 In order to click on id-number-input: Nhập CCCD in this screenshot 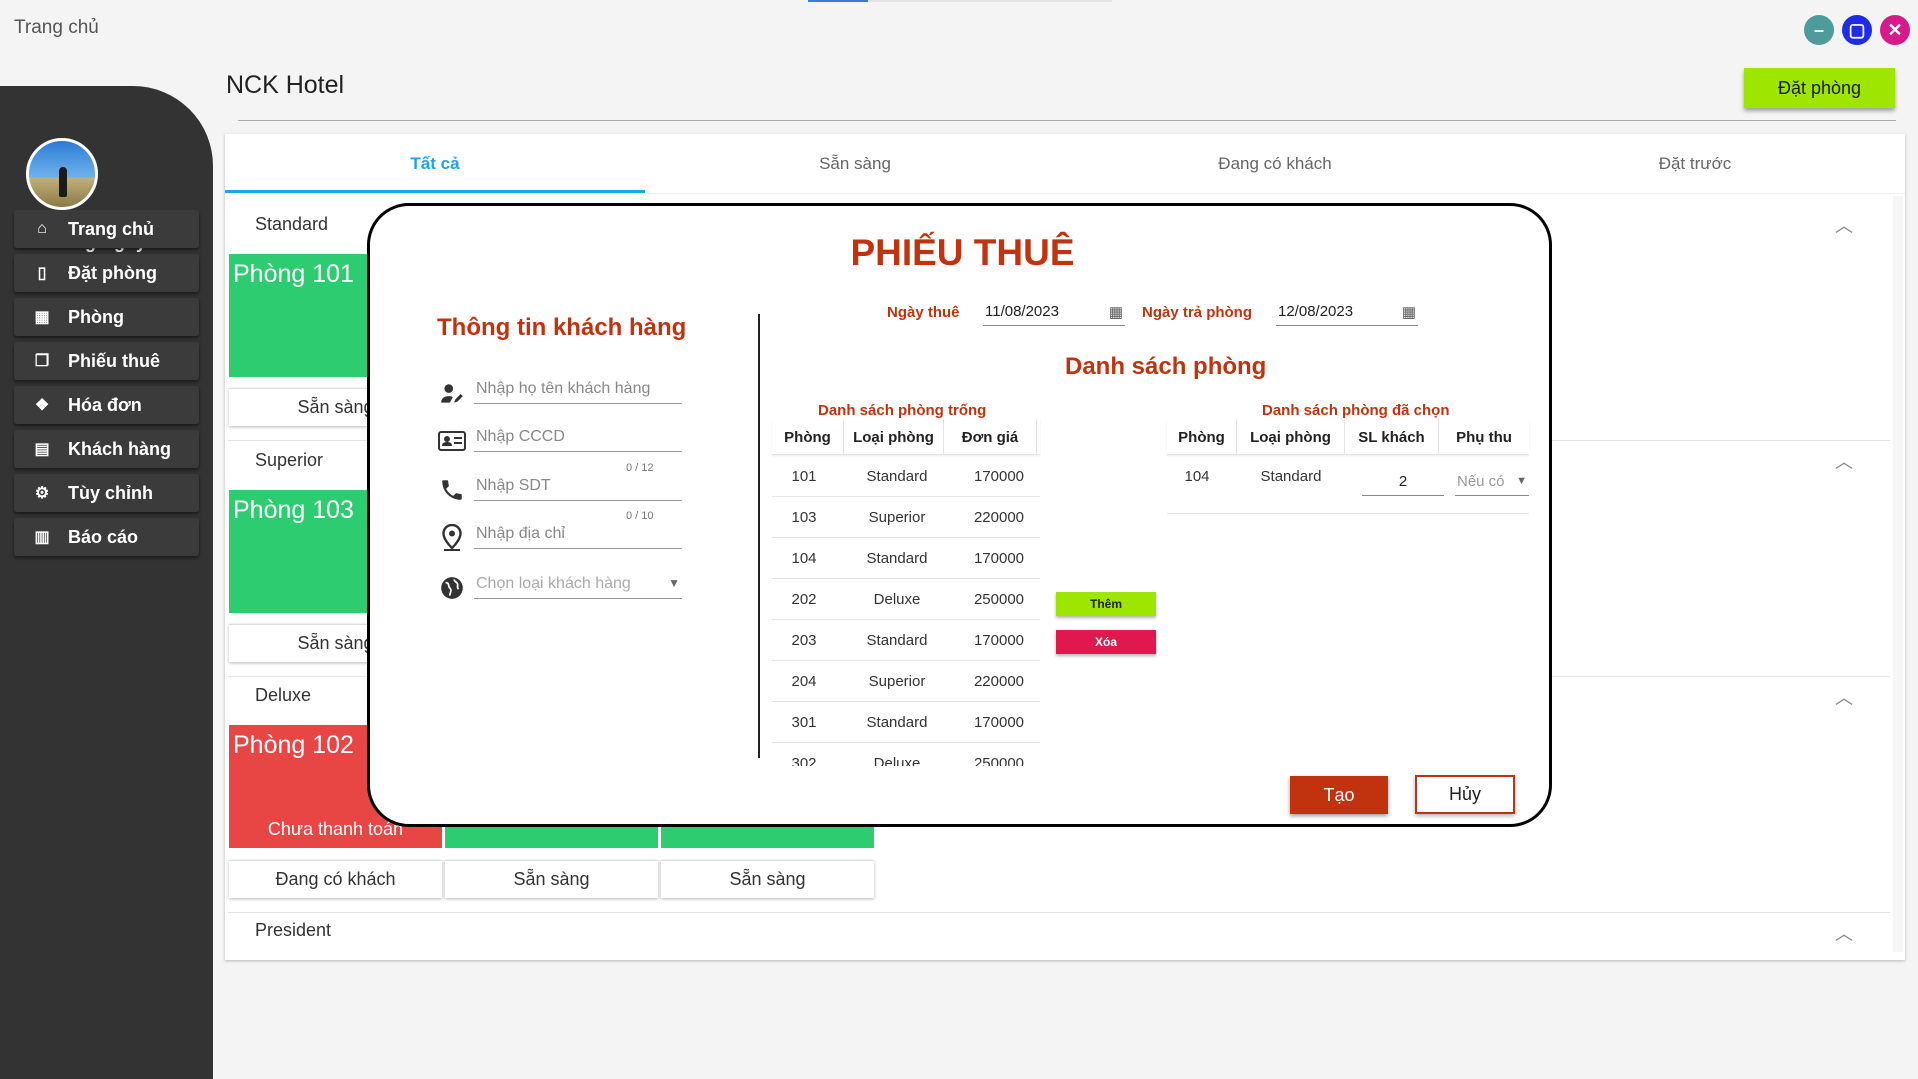, I will do `click(578, 436)`.